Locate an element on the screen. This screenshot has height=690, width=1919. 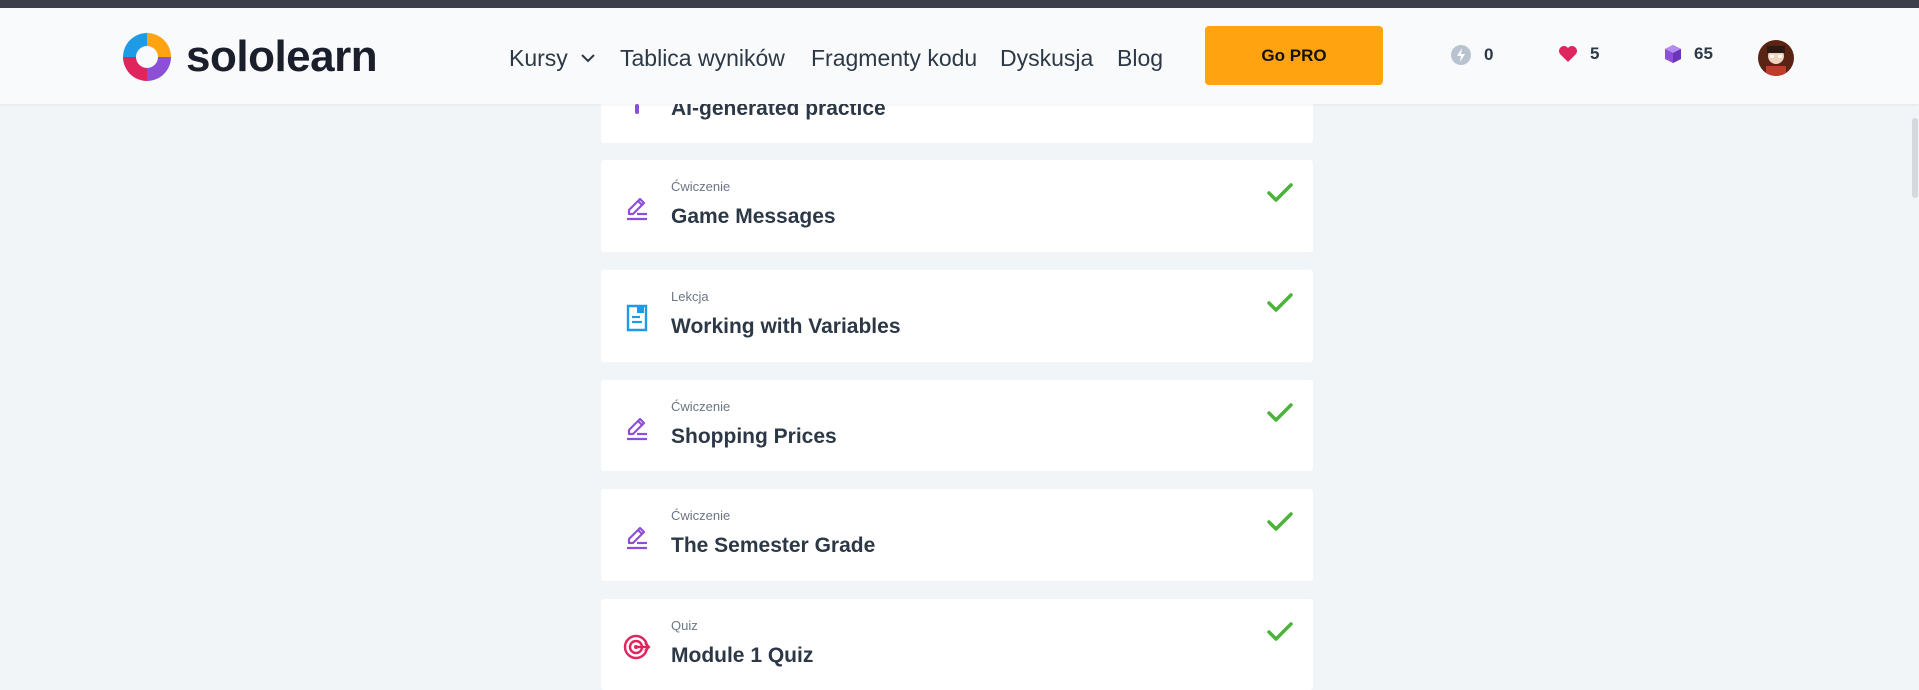
sololearn-logo: sololearn is located at coordinates (249, 57).